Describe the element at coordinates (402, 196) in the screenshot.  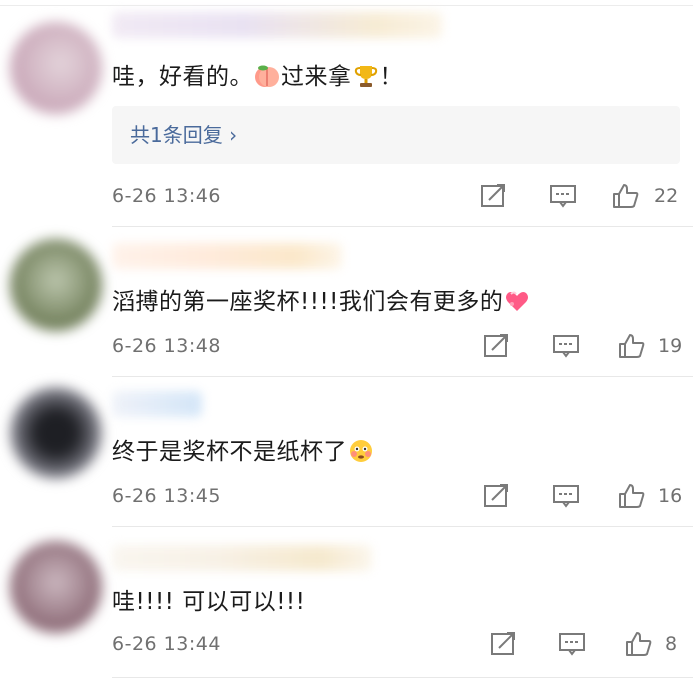
I see `comment-meta: 6-26 13:46 22` at that location.